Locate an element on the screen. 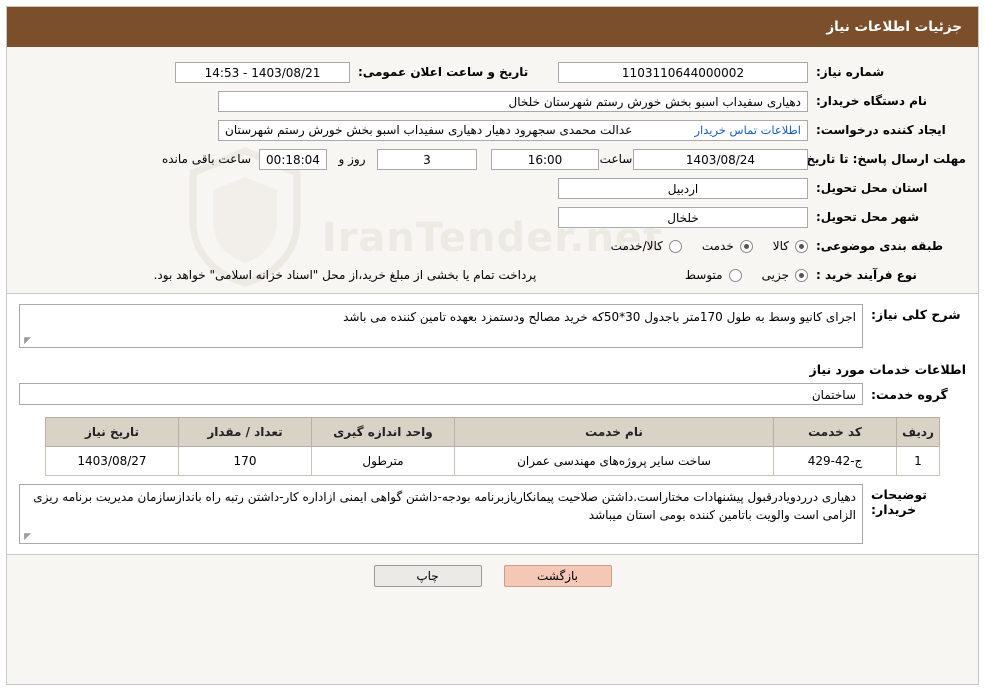 Image resolution: width=985 pixels, height=691 pixels. col-radif: ردیف is located at coordinates (918, 432).